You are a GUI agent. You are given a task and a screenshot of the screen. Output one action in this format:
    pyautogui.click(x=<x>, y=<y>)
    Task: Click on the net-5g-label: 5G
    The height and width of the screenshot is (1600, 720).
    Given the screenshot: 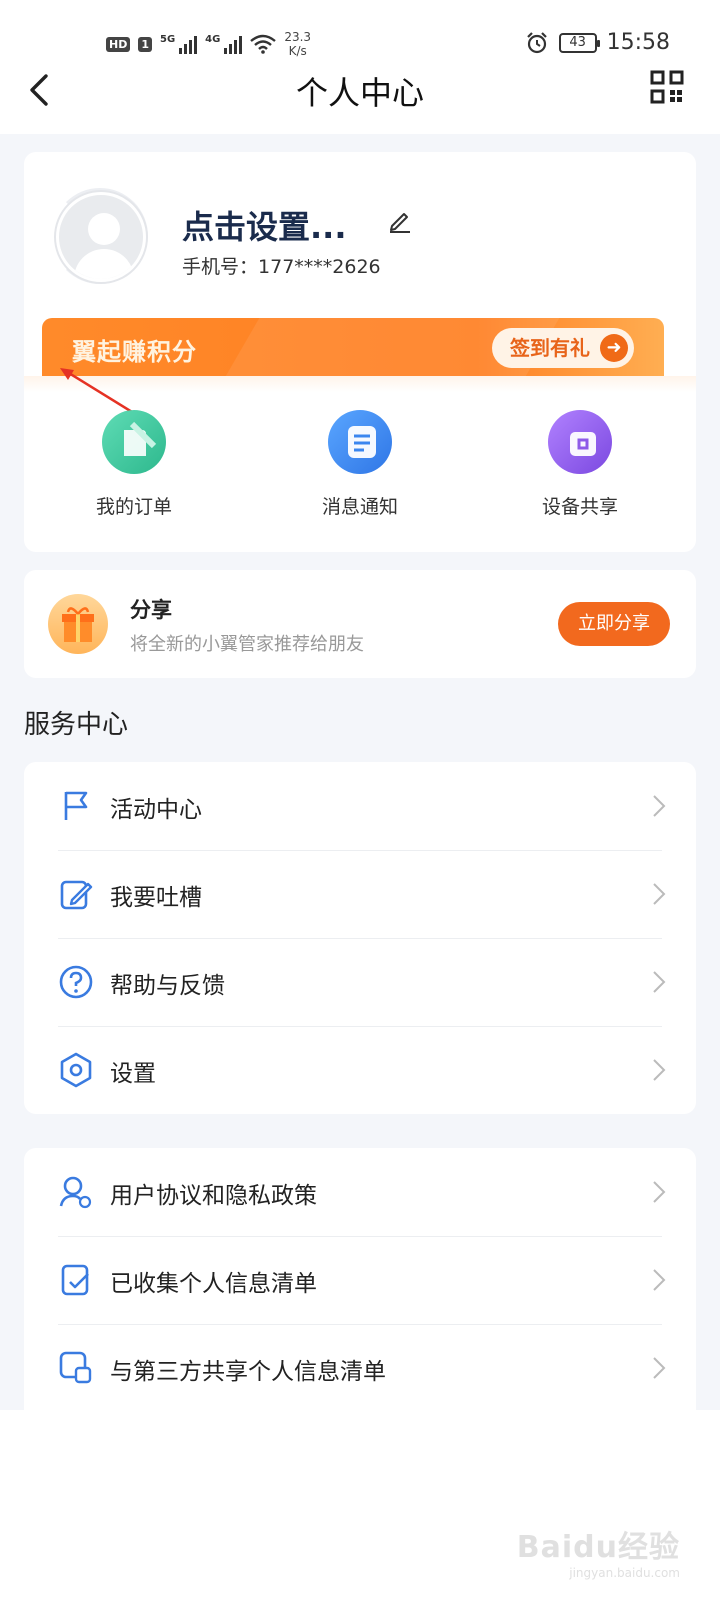 What is the action you would take?
    pyautogui.click(x=168, y=39)
    